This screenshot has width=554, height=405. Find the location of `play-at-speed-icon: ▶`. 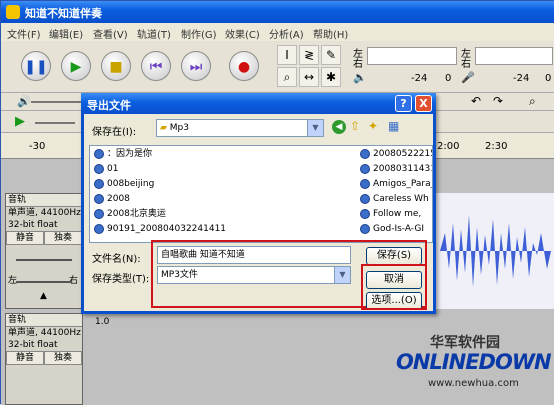

play-at-speed-icon: ▶ is located at coordinates (20, 121).